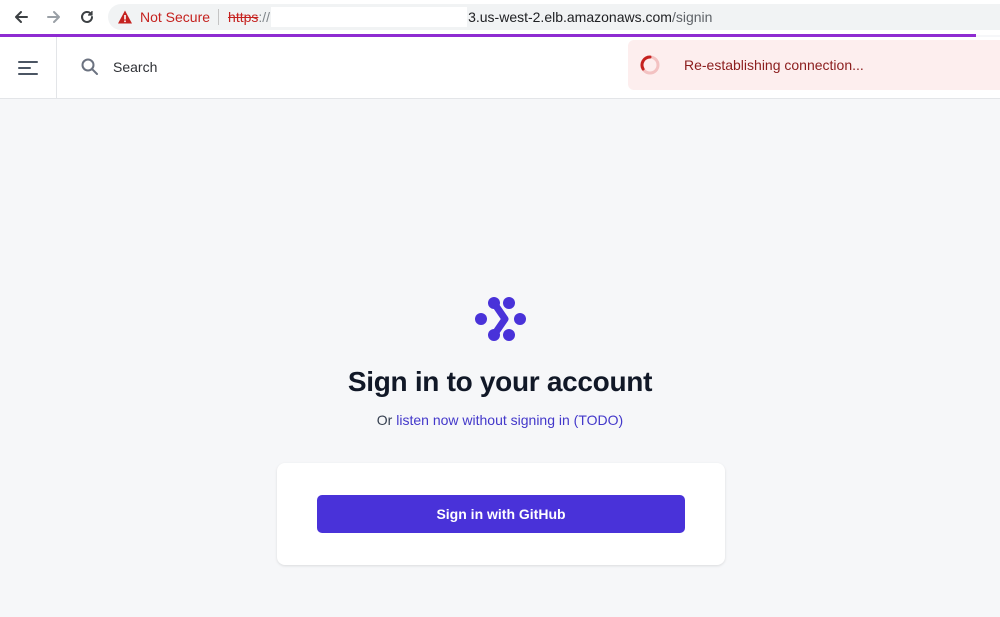 This screenshot has width=1000, height=617. Describe the element at coordinates (692, 17) in the screenshot. I see `url-path: /signin` at that location.